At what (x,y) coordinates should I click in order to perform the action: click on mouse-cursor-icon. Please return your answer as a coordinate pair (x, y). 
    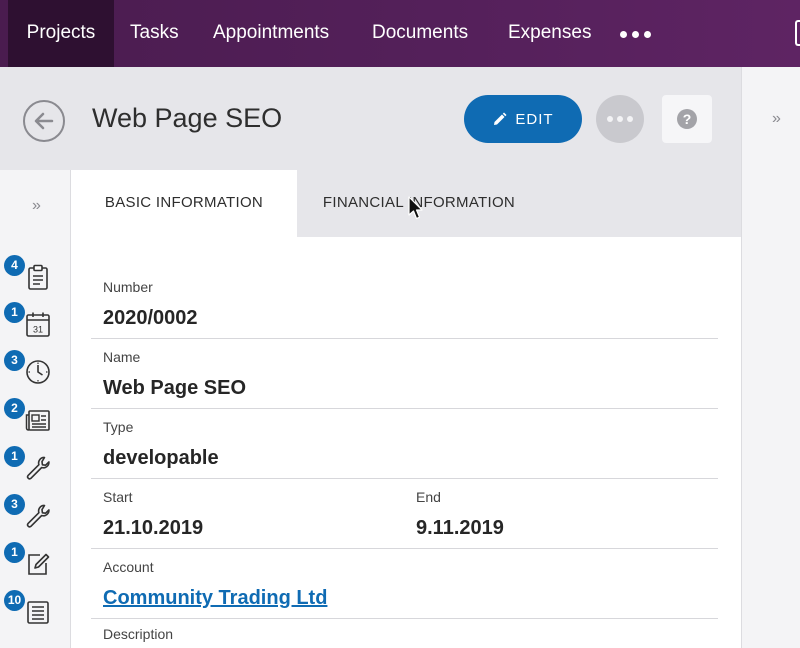
    Looking at the image, I should click on (415, 208).